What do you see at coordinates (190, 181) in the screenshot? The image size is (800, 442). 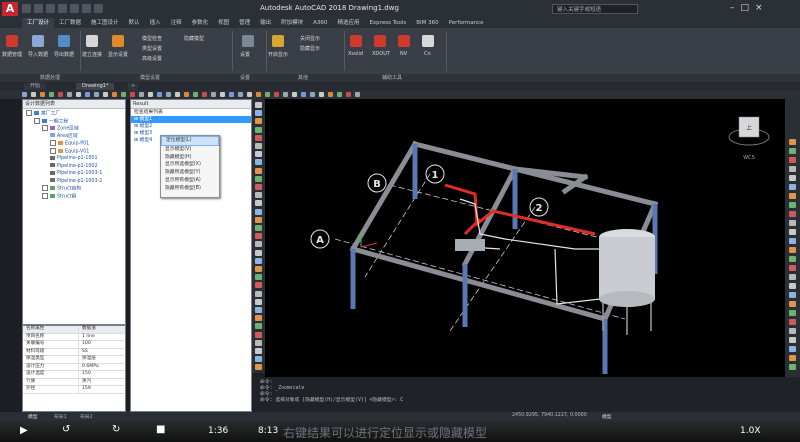 I see `context-menu-item: 显示所有模型(A)` at bounding box center [190, 181].